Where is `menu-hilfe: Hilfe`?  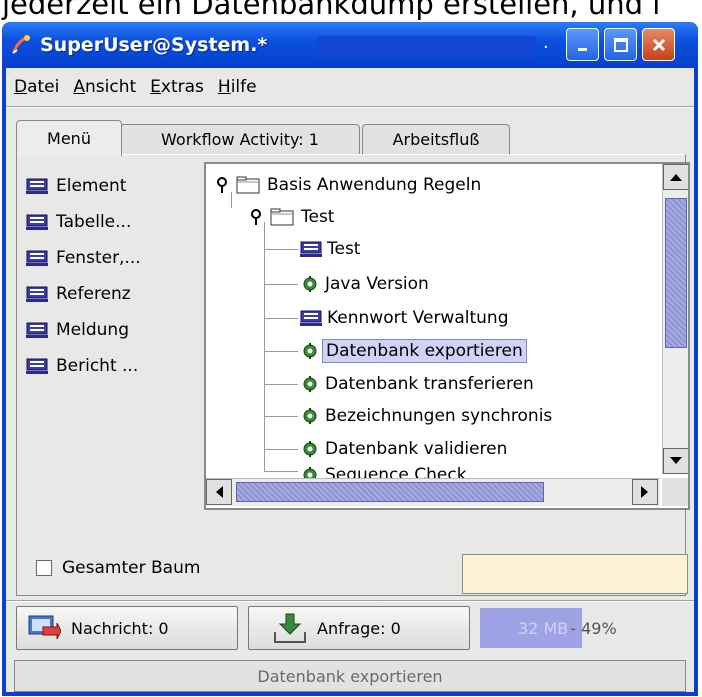 menu-hilfe: Hilfe is located at coordinates (237, 87).